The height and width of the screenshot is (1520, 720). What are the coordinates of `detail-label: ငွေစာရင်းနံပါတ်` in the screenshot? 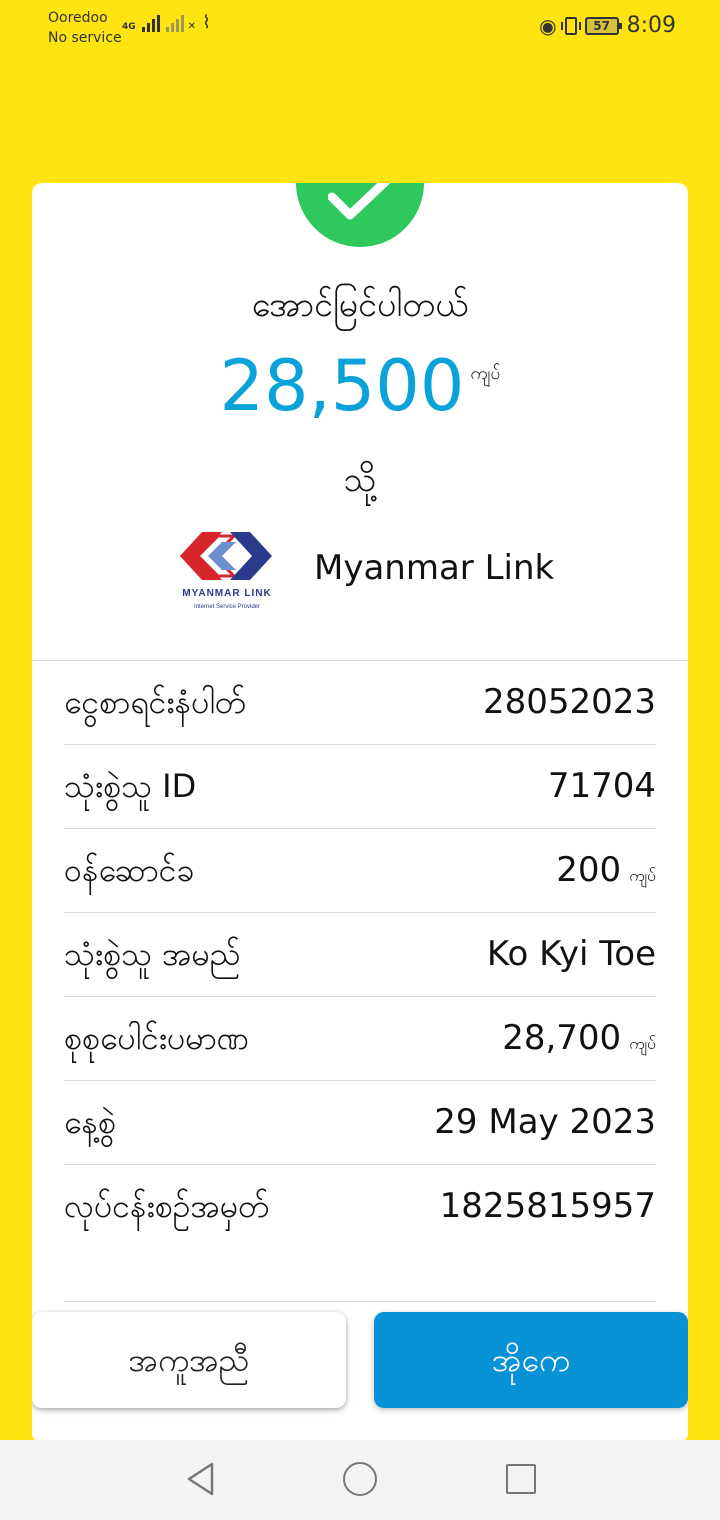 It's located at (155, 702).